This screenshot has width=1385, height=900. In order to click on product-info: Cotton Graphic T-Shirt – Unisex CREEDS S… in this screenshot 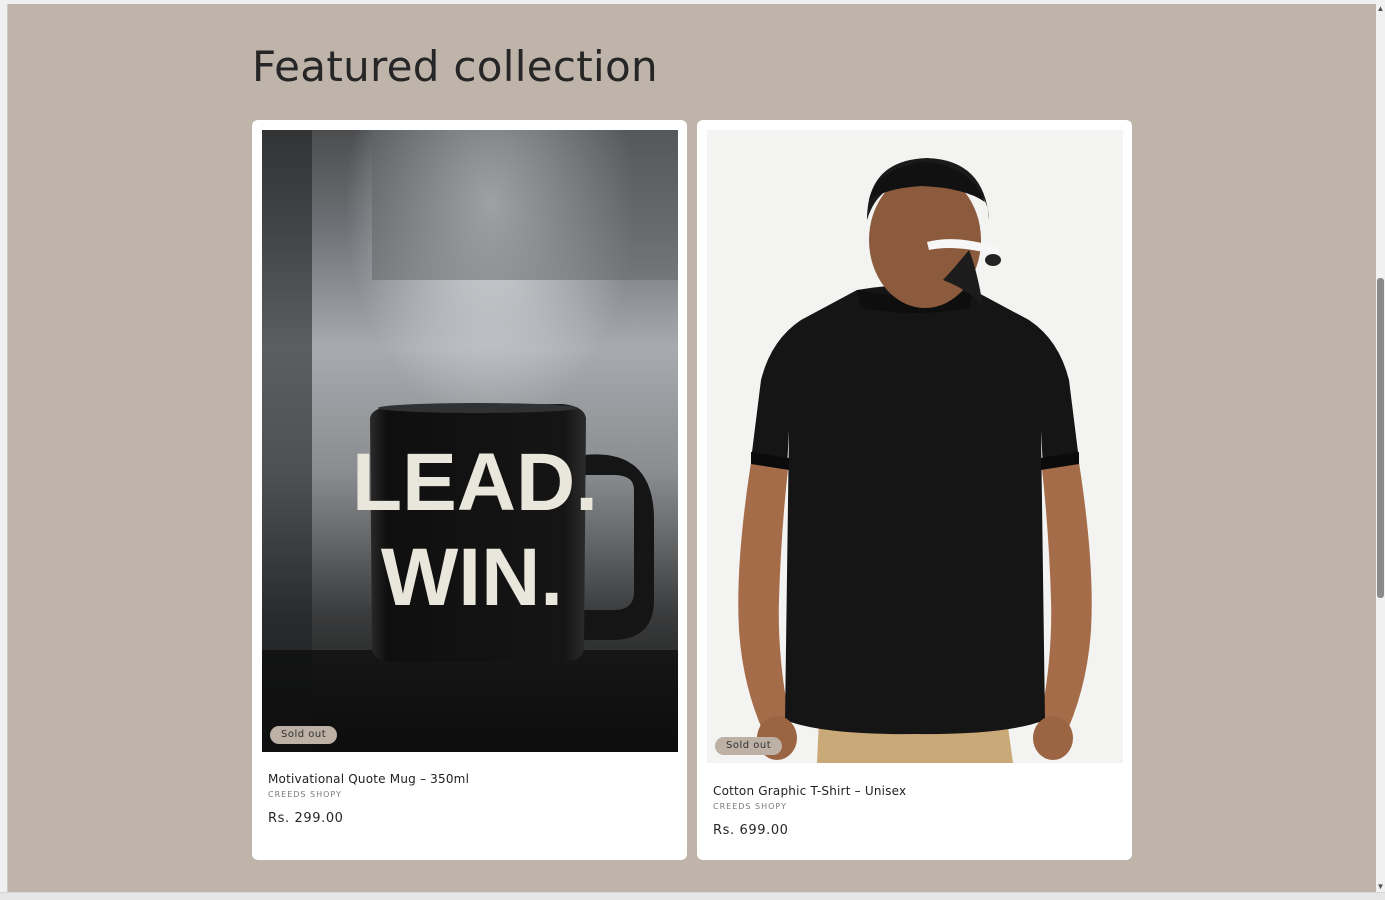, I will do `click(914, 811)`.